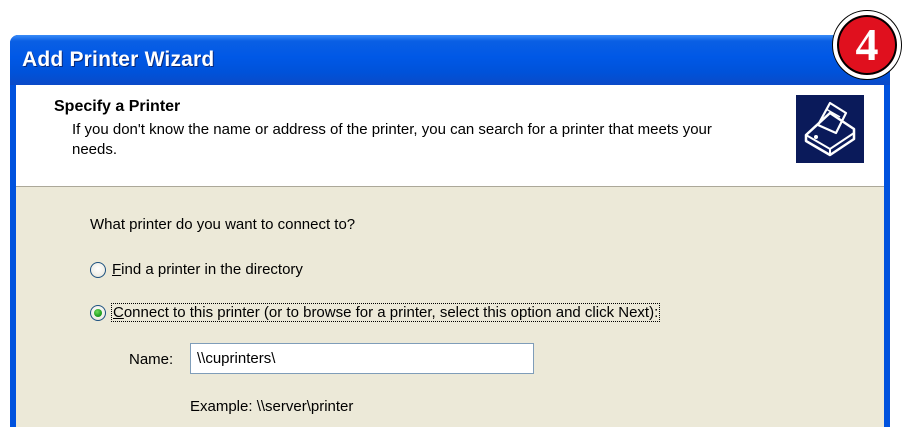 This screenshot has width=914, height=427. I want to click on connect-to-printer-radio, so click(98, 312).